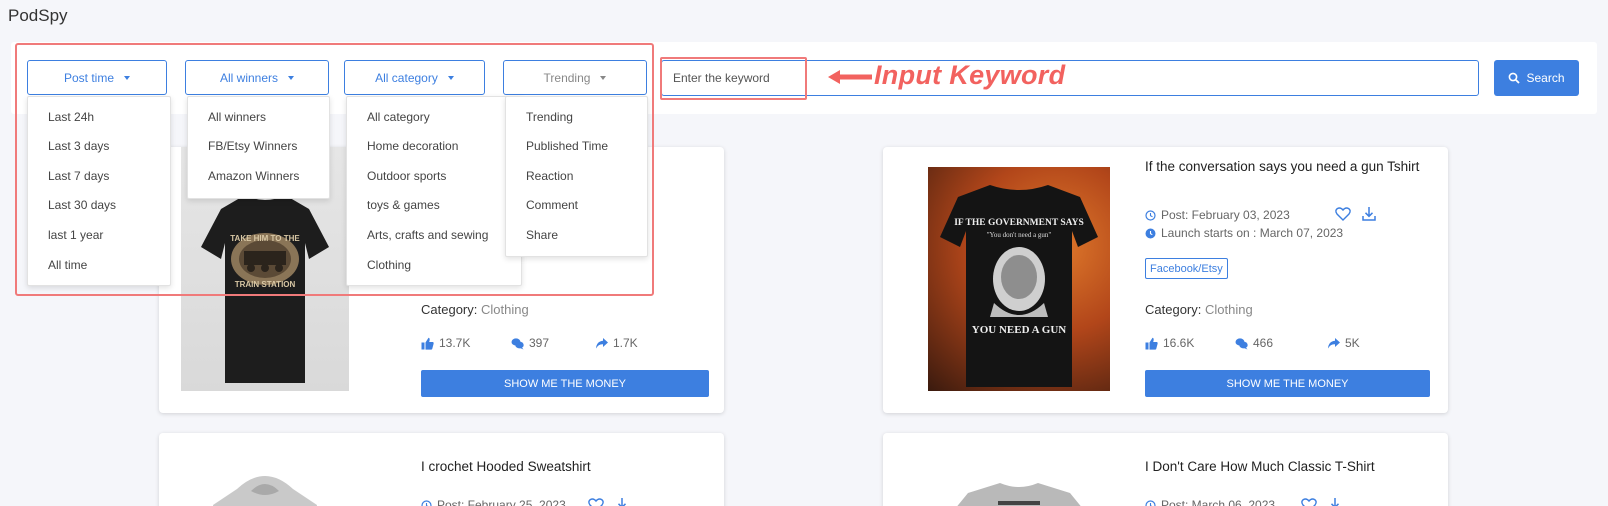 The image size is (1608, 506). I want to click on shirt-print-bottom: YOU NEED A GUN, so click(1019, 330).